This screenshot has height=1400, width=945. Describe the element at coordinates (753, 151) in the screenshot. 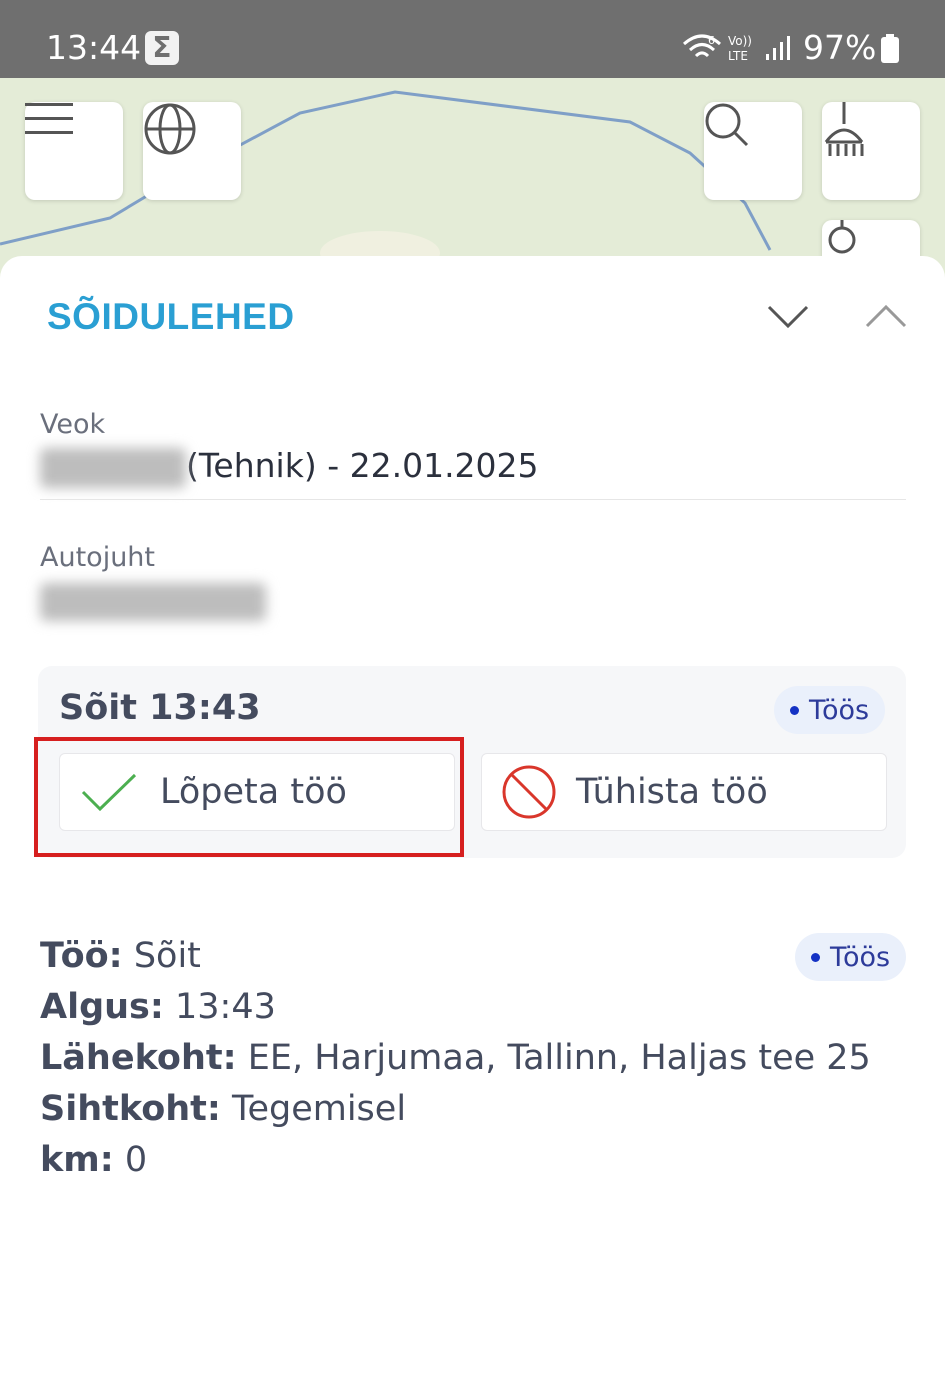

I see `search-button` at that location.